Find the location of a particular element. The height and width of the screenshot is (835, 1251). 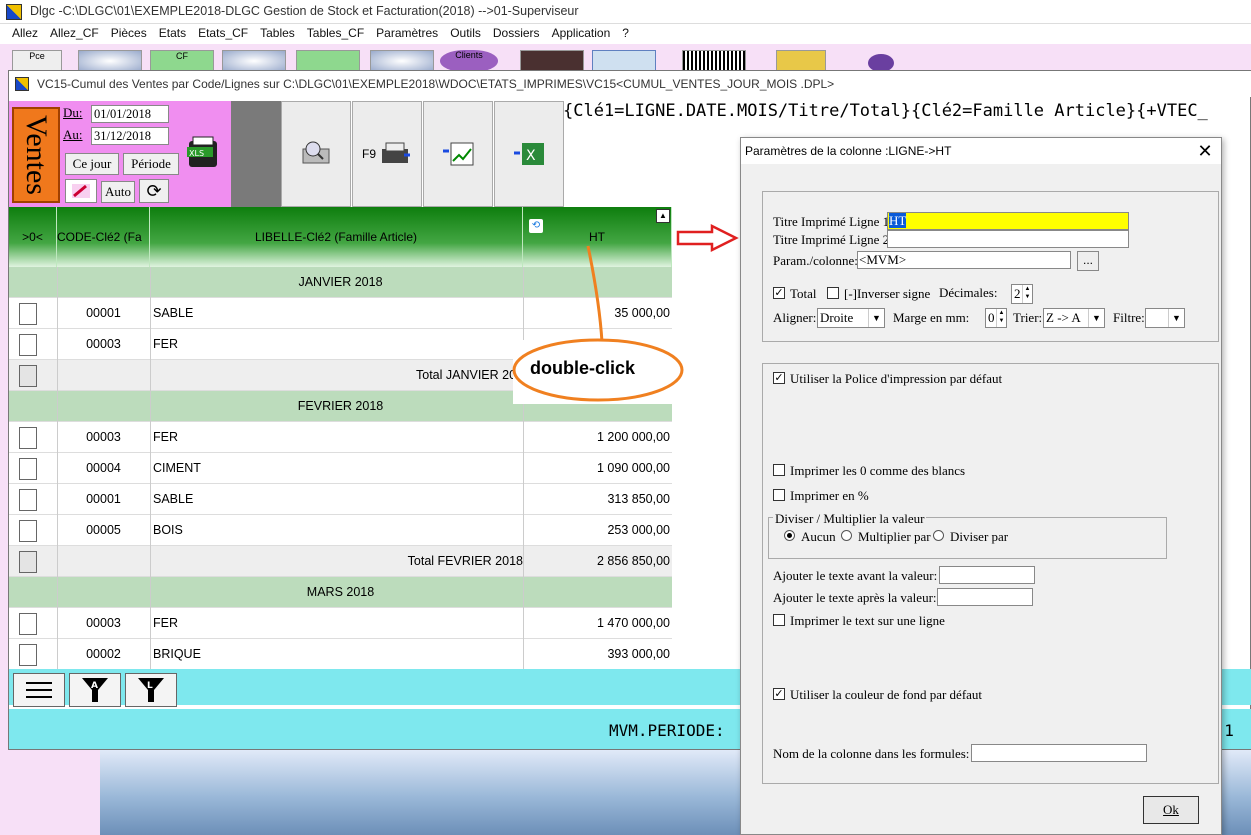

avant-field is located at coordinates (987, 575).